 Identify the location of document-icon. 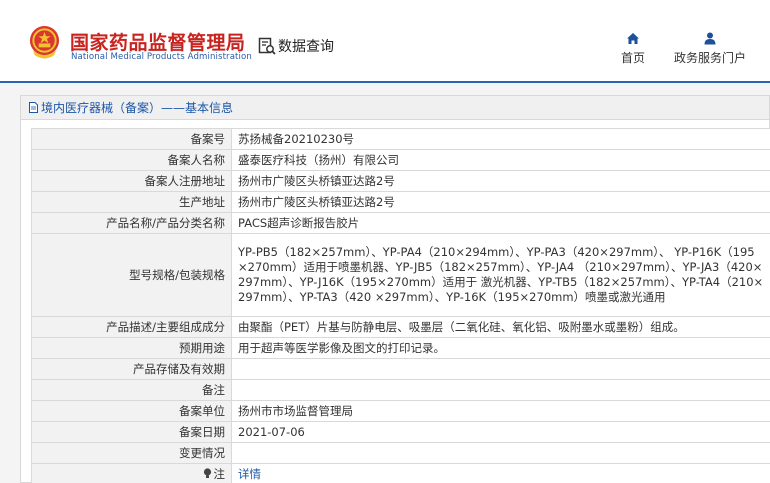
(33, 107).